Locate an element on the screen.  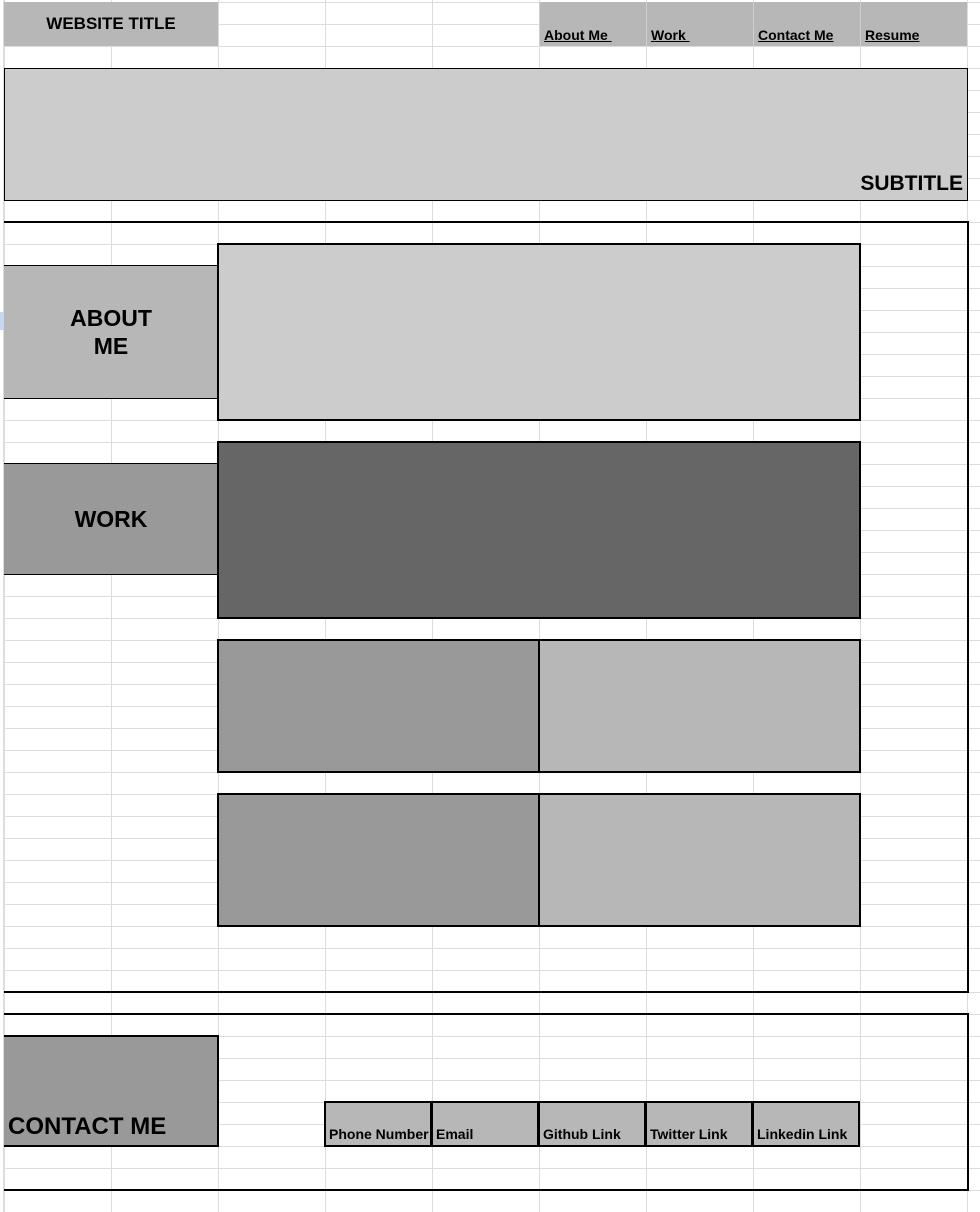
nav-link-work: Work is located at coordinates (699, 24).